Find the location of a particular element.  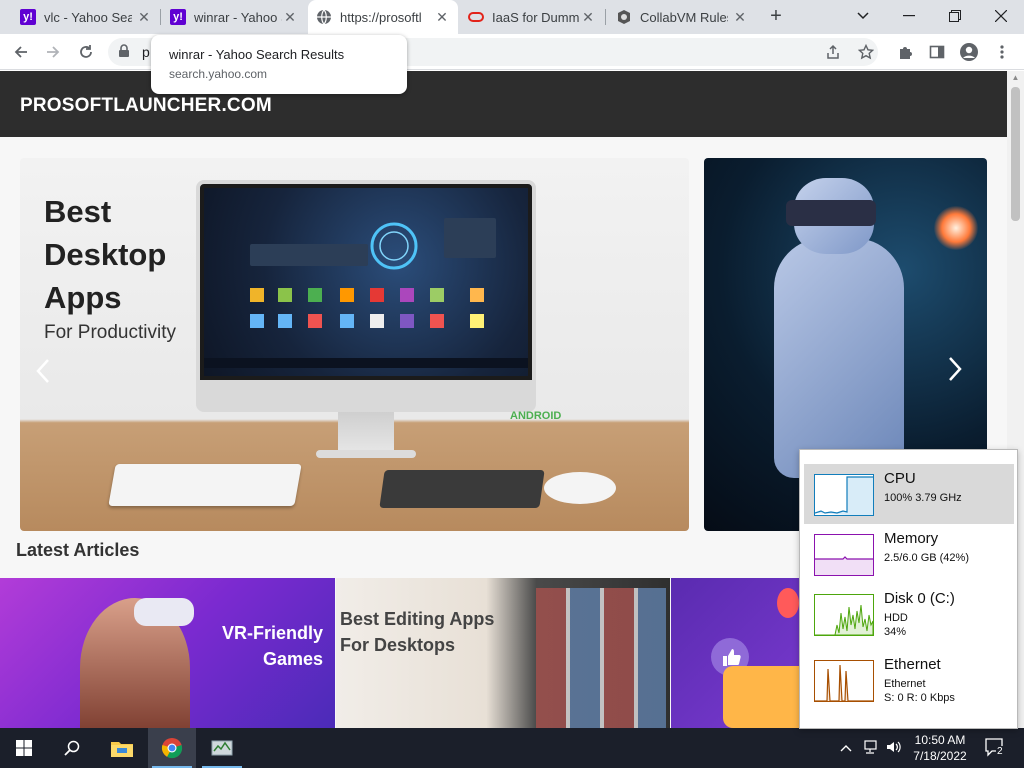

chrome-icon is located at coordinates (172, 748).